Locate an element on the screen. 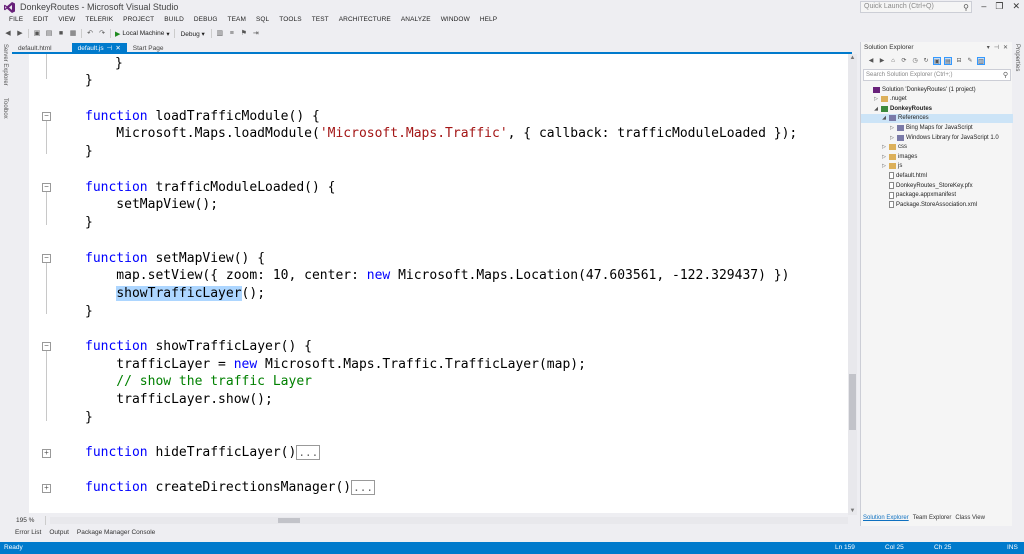 The height and width of the screenshot is (554, 1024). menu-sql: SQL is located at coordinates (262, 20).